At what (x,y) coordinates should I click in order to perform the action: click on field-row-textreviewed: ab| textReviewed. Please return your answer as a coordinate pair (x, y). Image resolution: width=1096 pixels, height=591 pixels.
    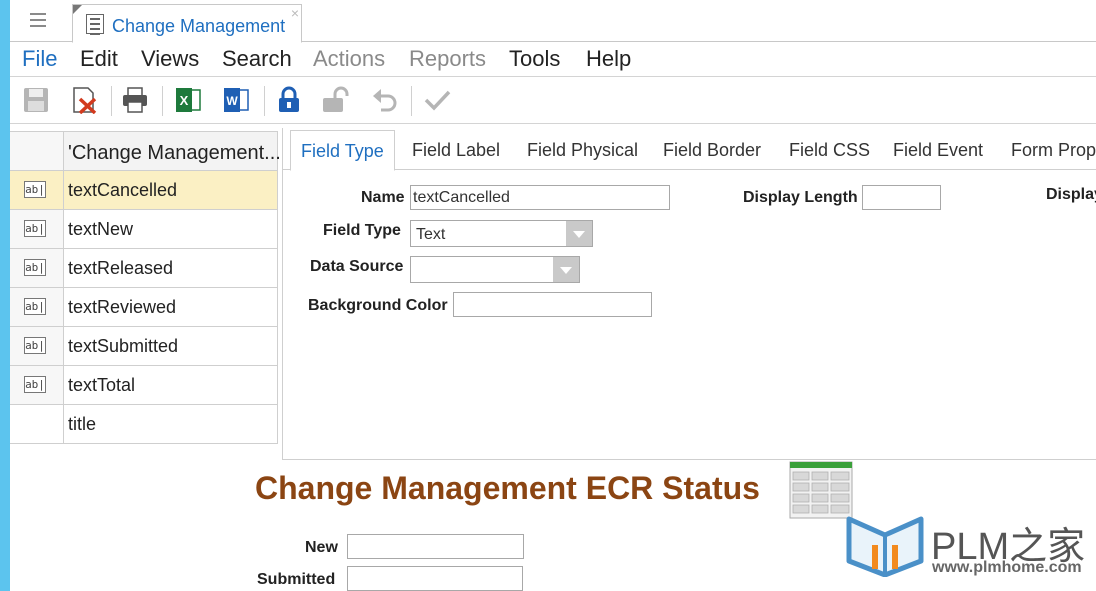
    Looking at the image, I should click on (144, 307).